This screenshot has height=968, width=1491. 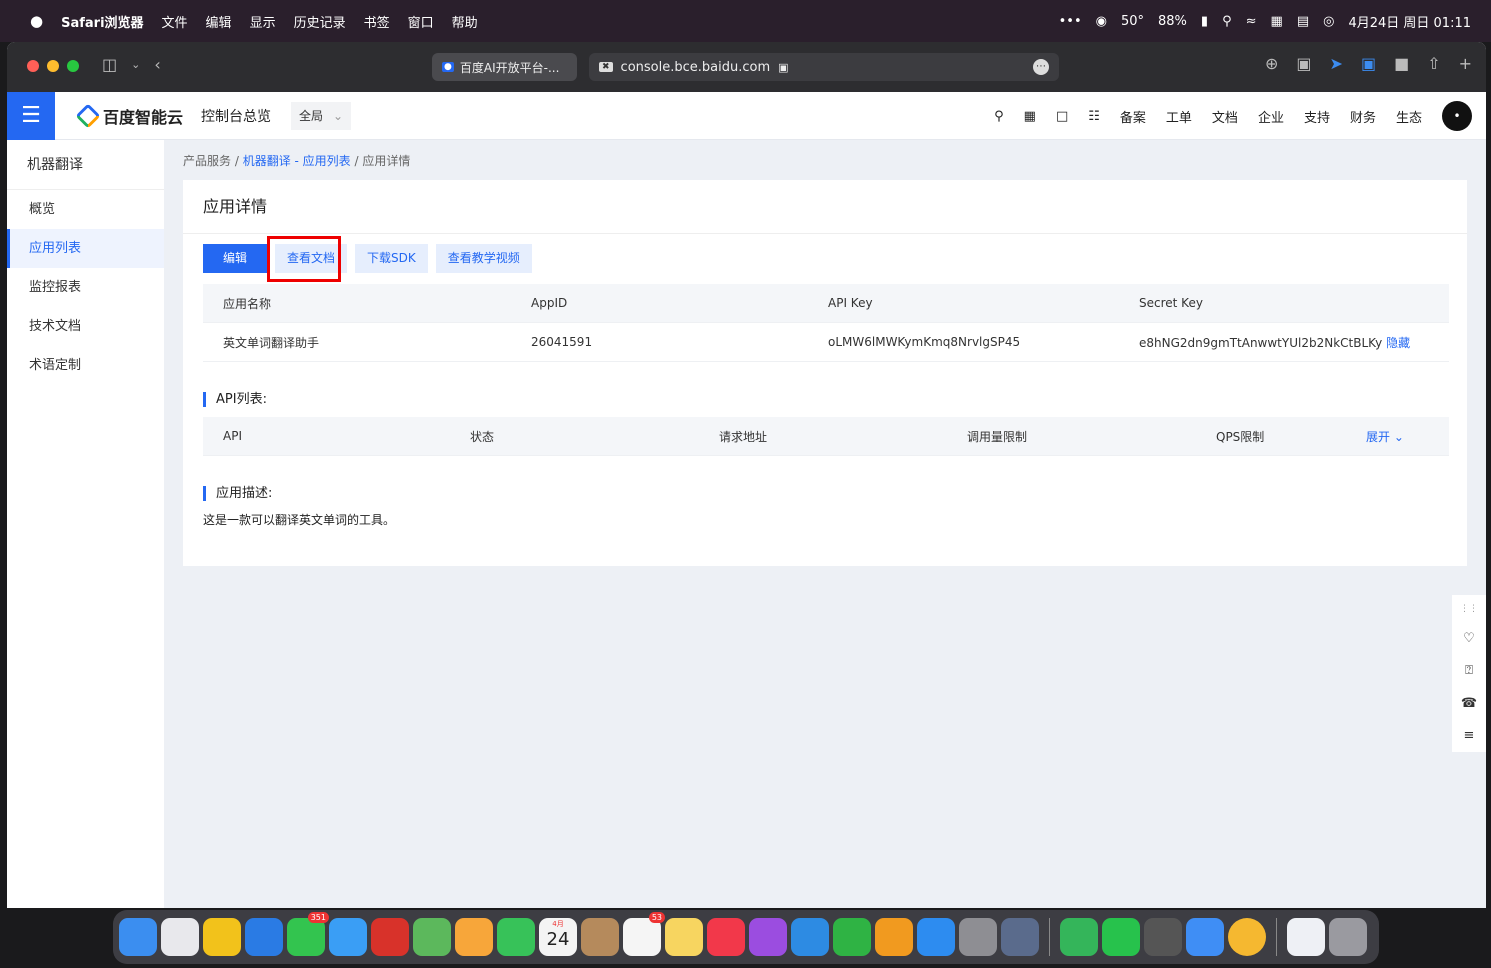 I want to click on temperature-status: 50°, so click(x=1132, y=21).